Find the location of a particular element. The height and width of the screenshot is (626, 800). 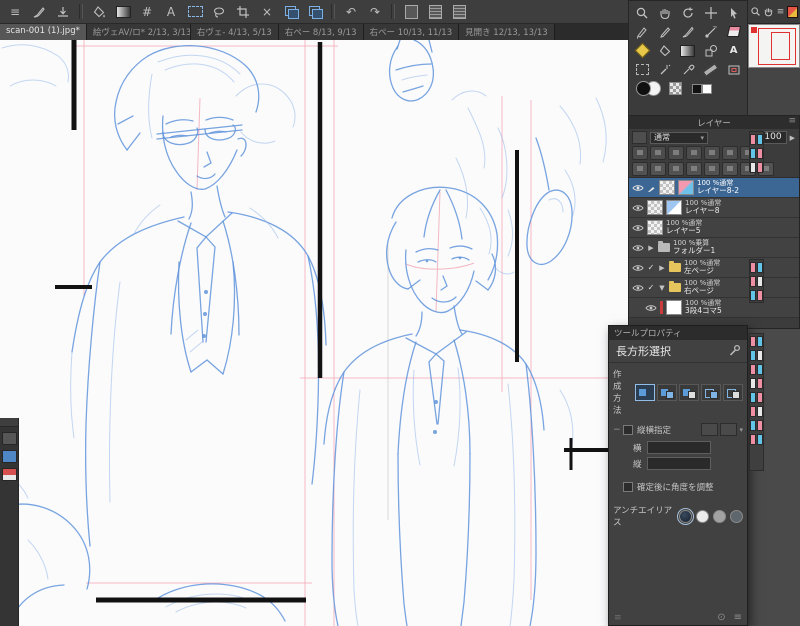

layers-menu-icon: ≡ is located at coordinates (792, 121).